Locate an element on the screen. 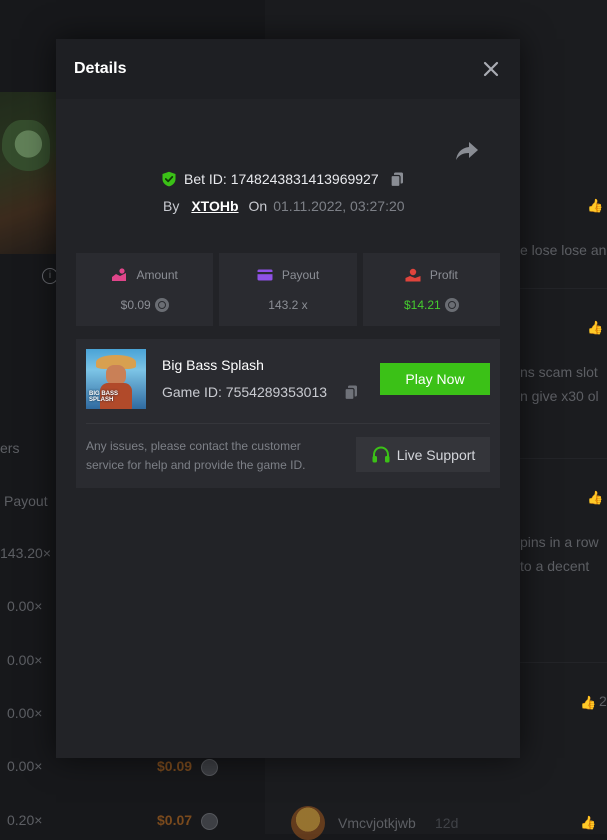 The width and height of the screenshot is (607, 840). stat-label: Profit is located at coordinates (443, 275).